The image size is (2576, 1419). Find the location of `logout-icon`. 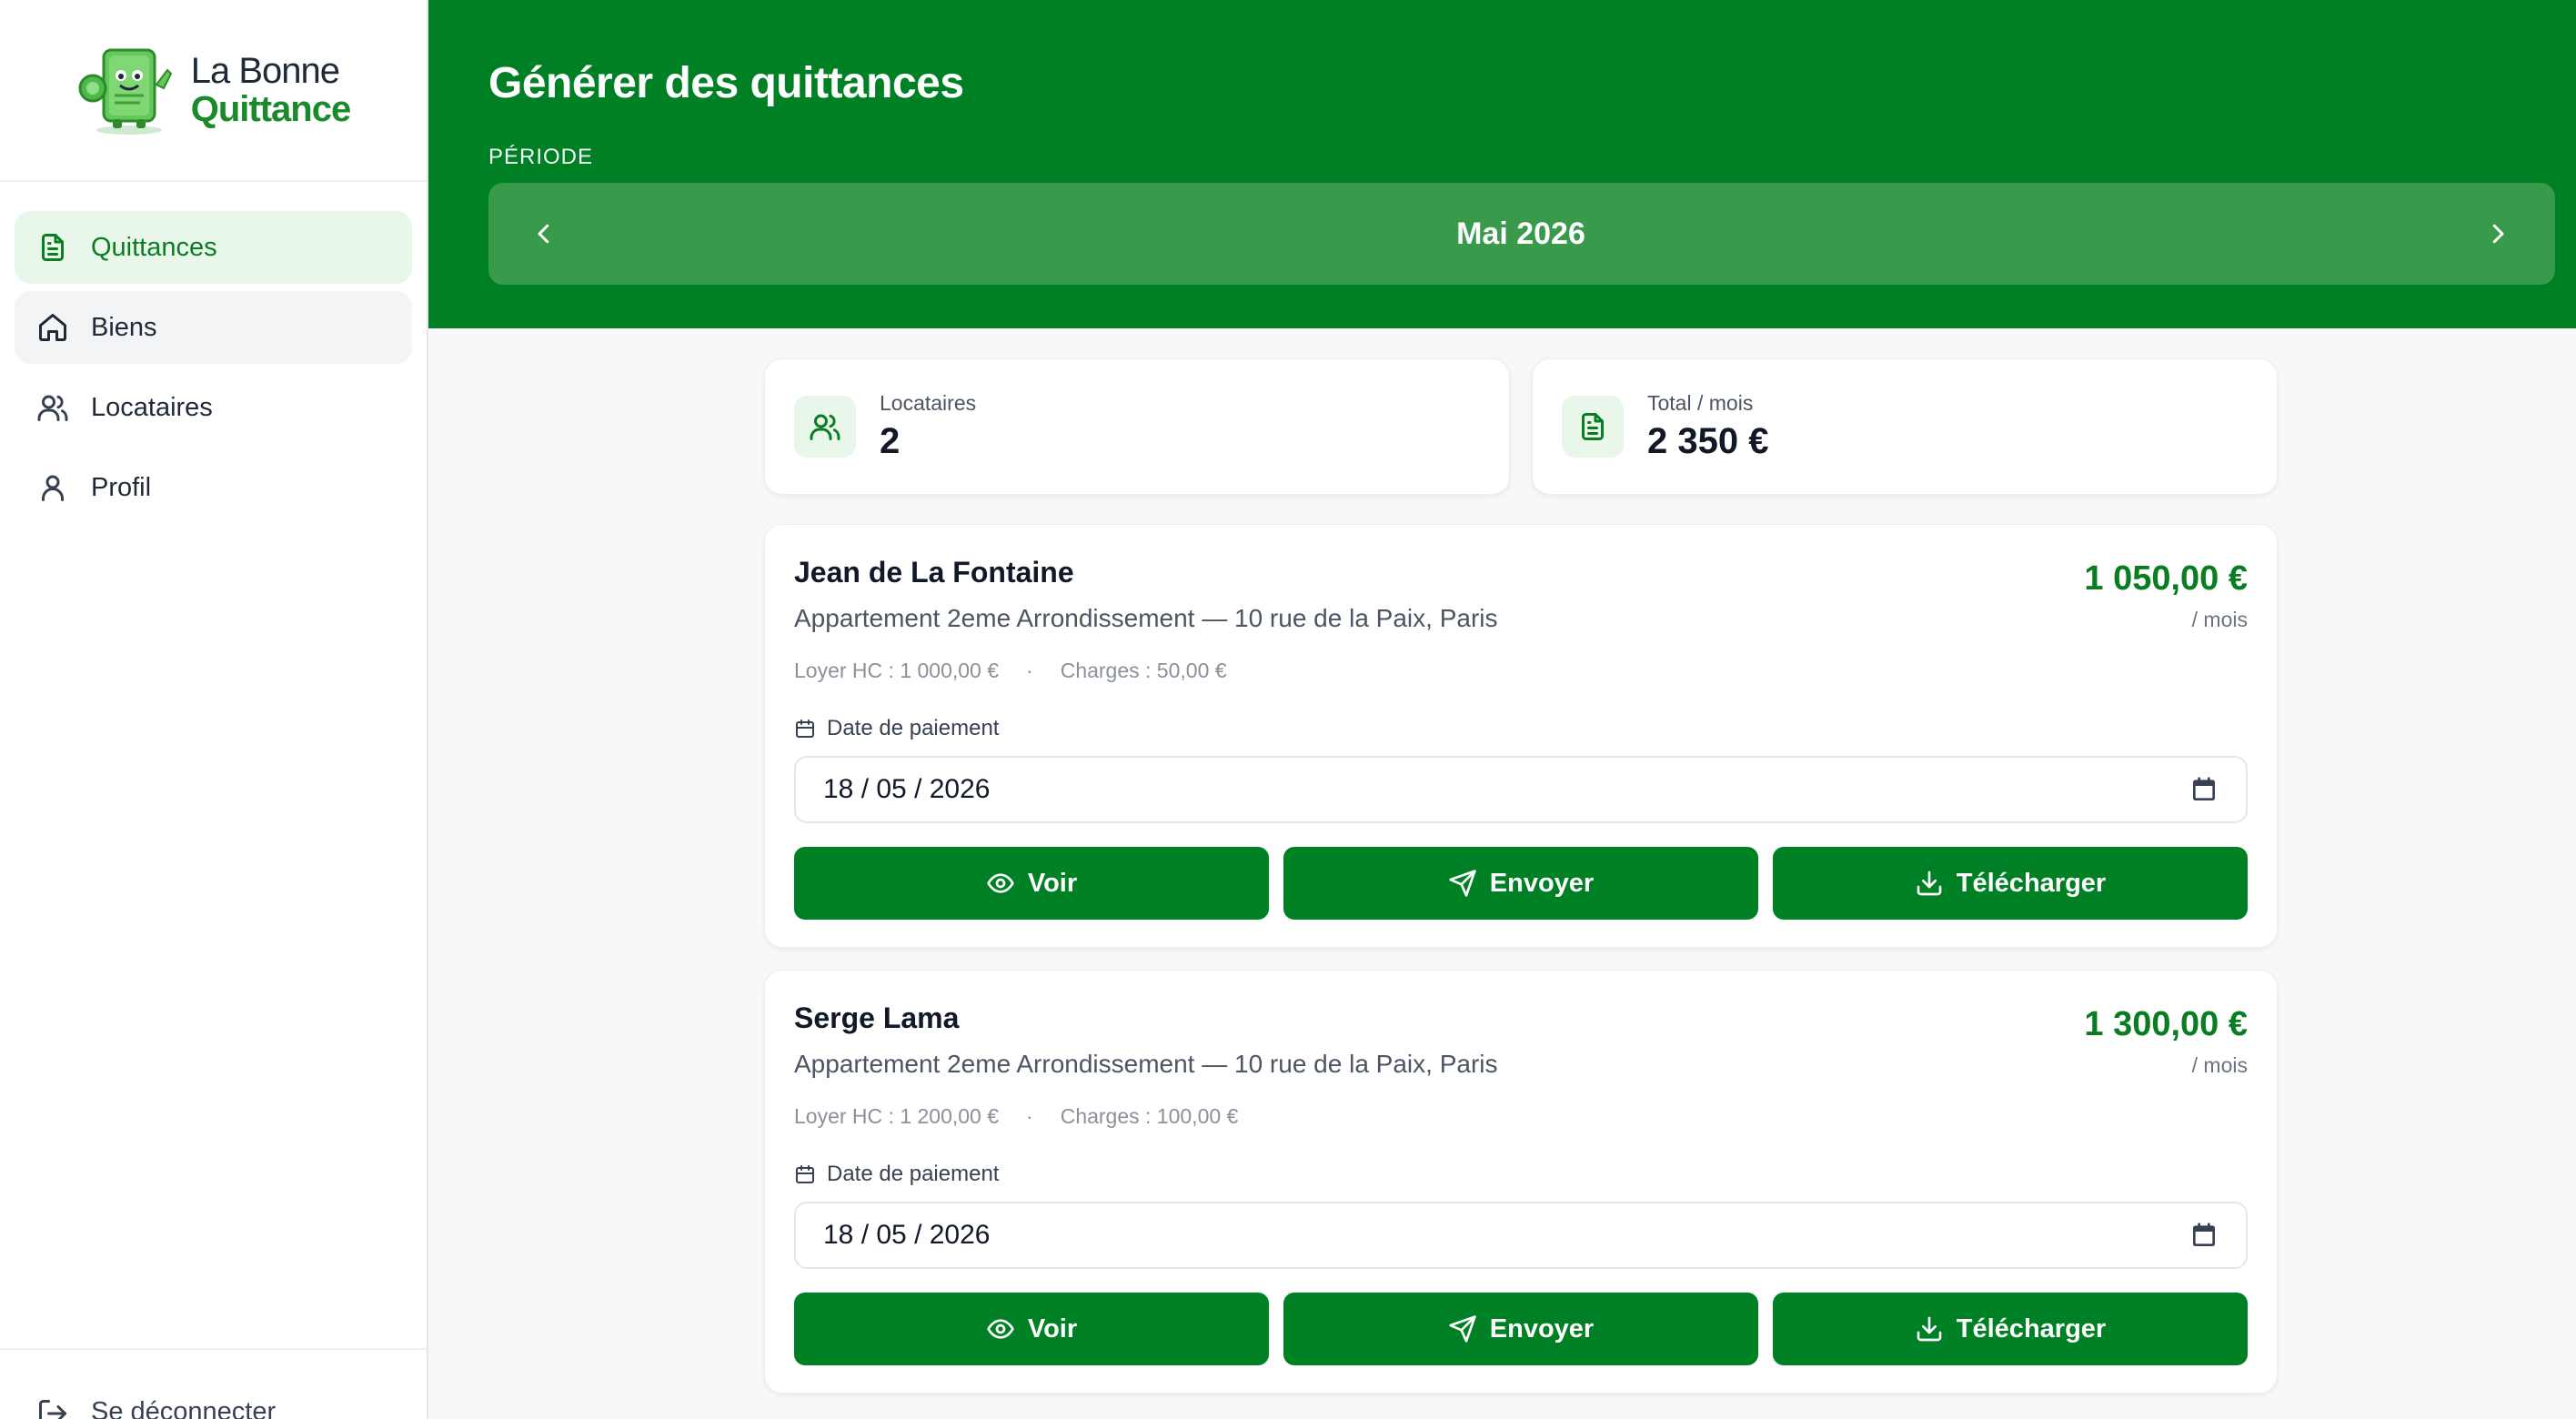

logout-icon is located at coordinates (52, 1409).